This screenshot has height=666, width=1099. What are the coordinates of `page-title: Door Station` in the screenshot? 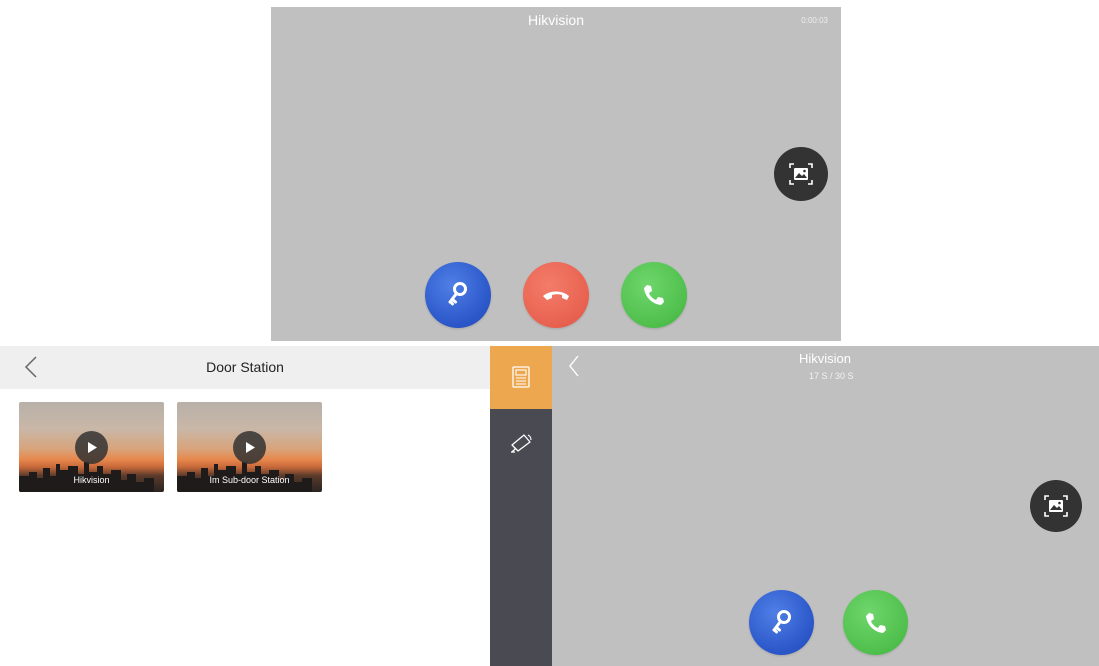 It's located at (245, 367).